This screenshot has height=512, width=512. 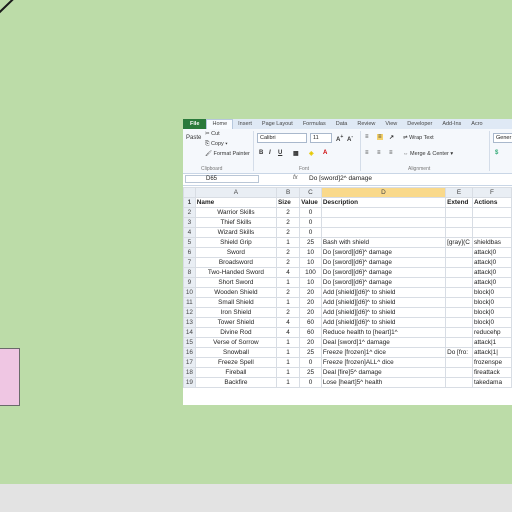 What do you see at coordinates (383, 352) in the screenshot?
I see `cell-d: Freeze [frozen]1^ dice` at bounding box center [383, 352].